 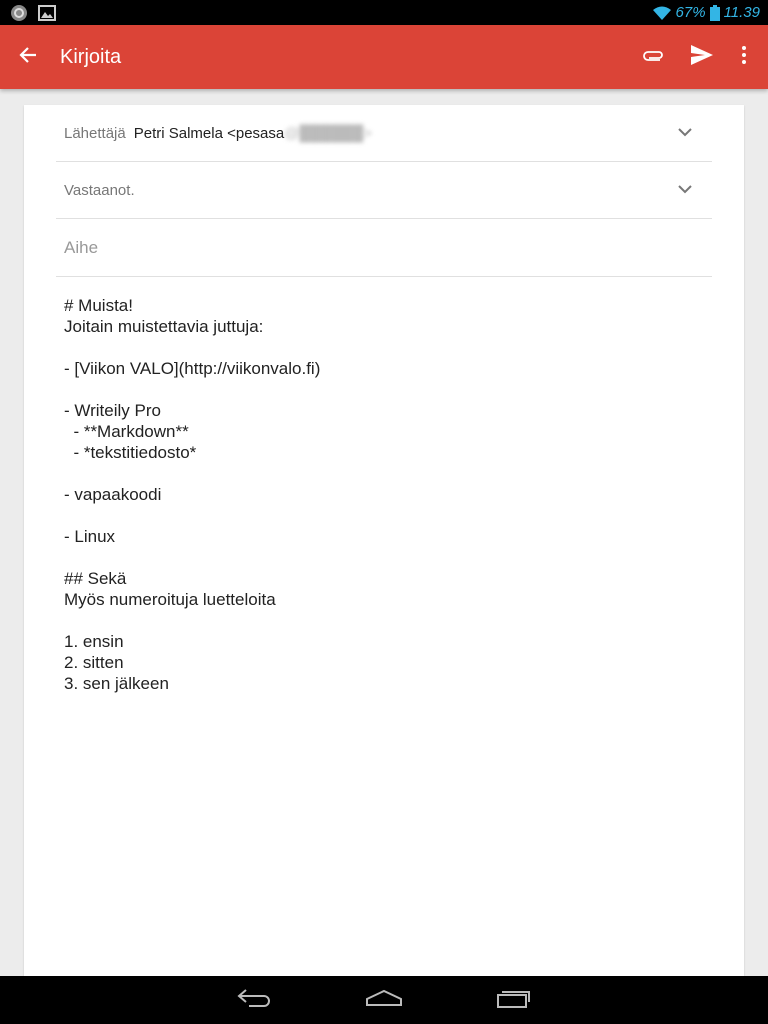 I want to click on system-nav-bar, so click(x=384, y=1000).